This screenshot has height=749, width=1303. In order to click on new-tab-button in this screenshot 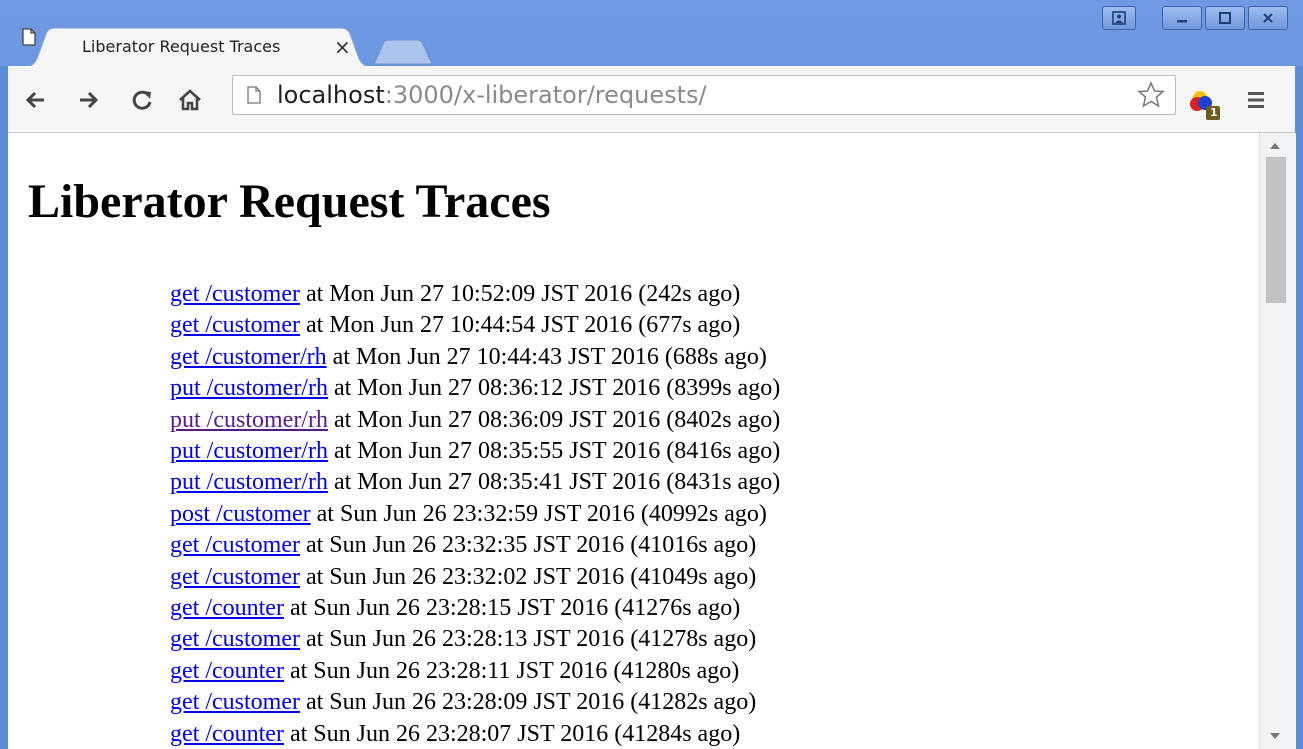, I will do `click(403, 52)`.